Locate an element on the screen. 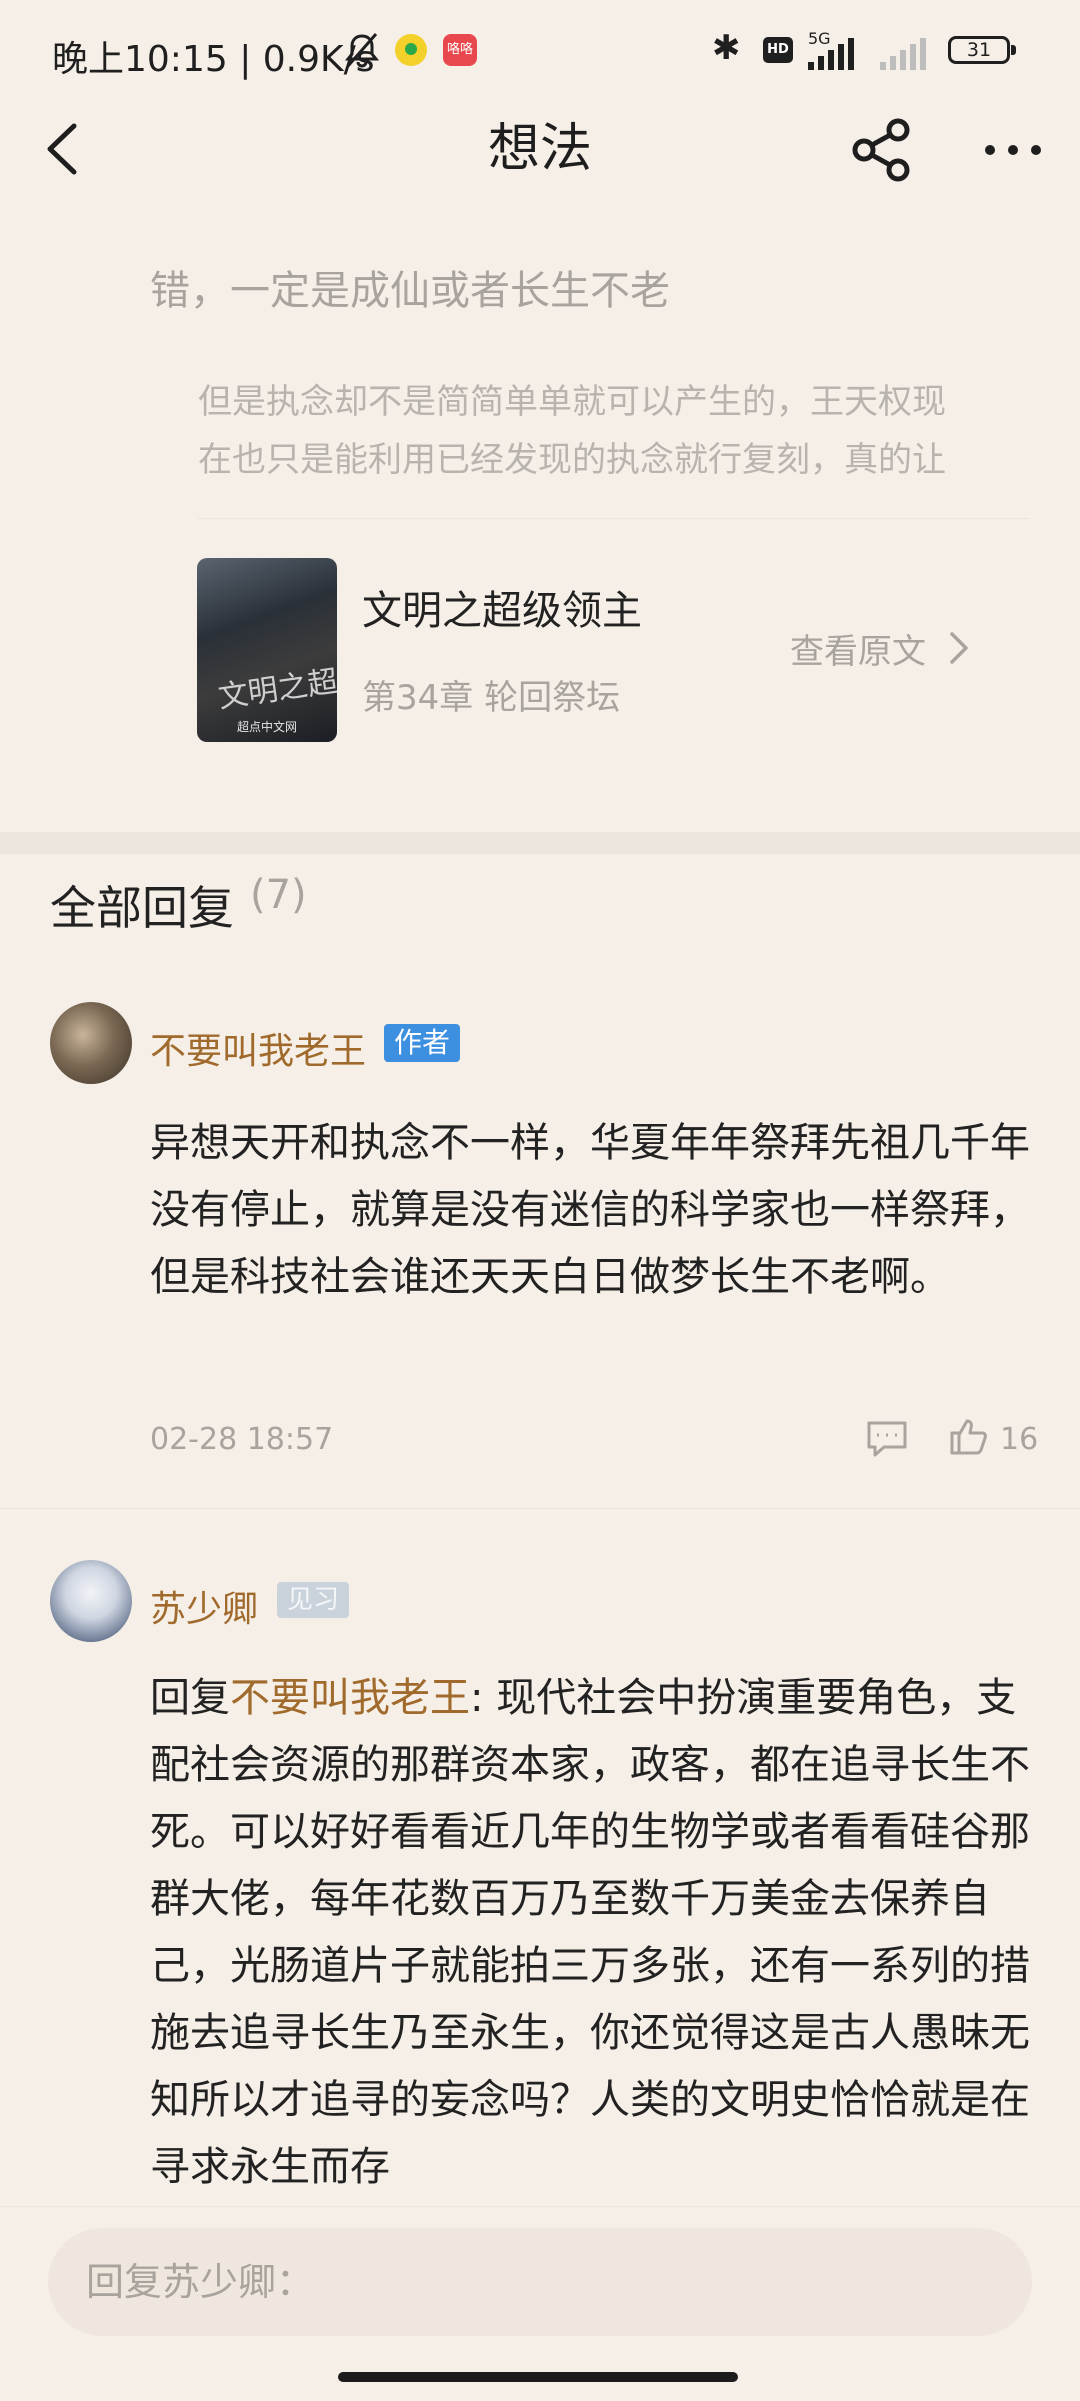 The width and height of the screenshot is (1080, 2401). replies-heading: 全部回复 is located at coordinates (142, 908).